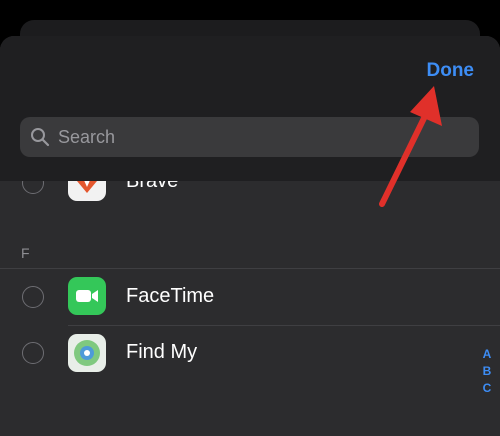 This screenshot has height=436, width=500. I want to click on index-letter-c: C, so click(487, 388).